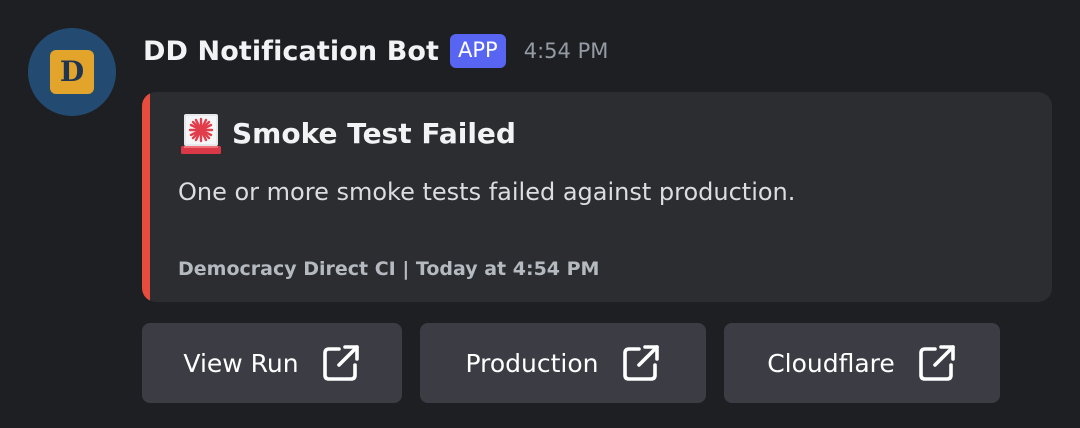 The image size is (1080, 428). What do you see at coordinates (241, 363) in the screenshot?
I see `view-run-label: View Run` at bounding box center [241, 363].